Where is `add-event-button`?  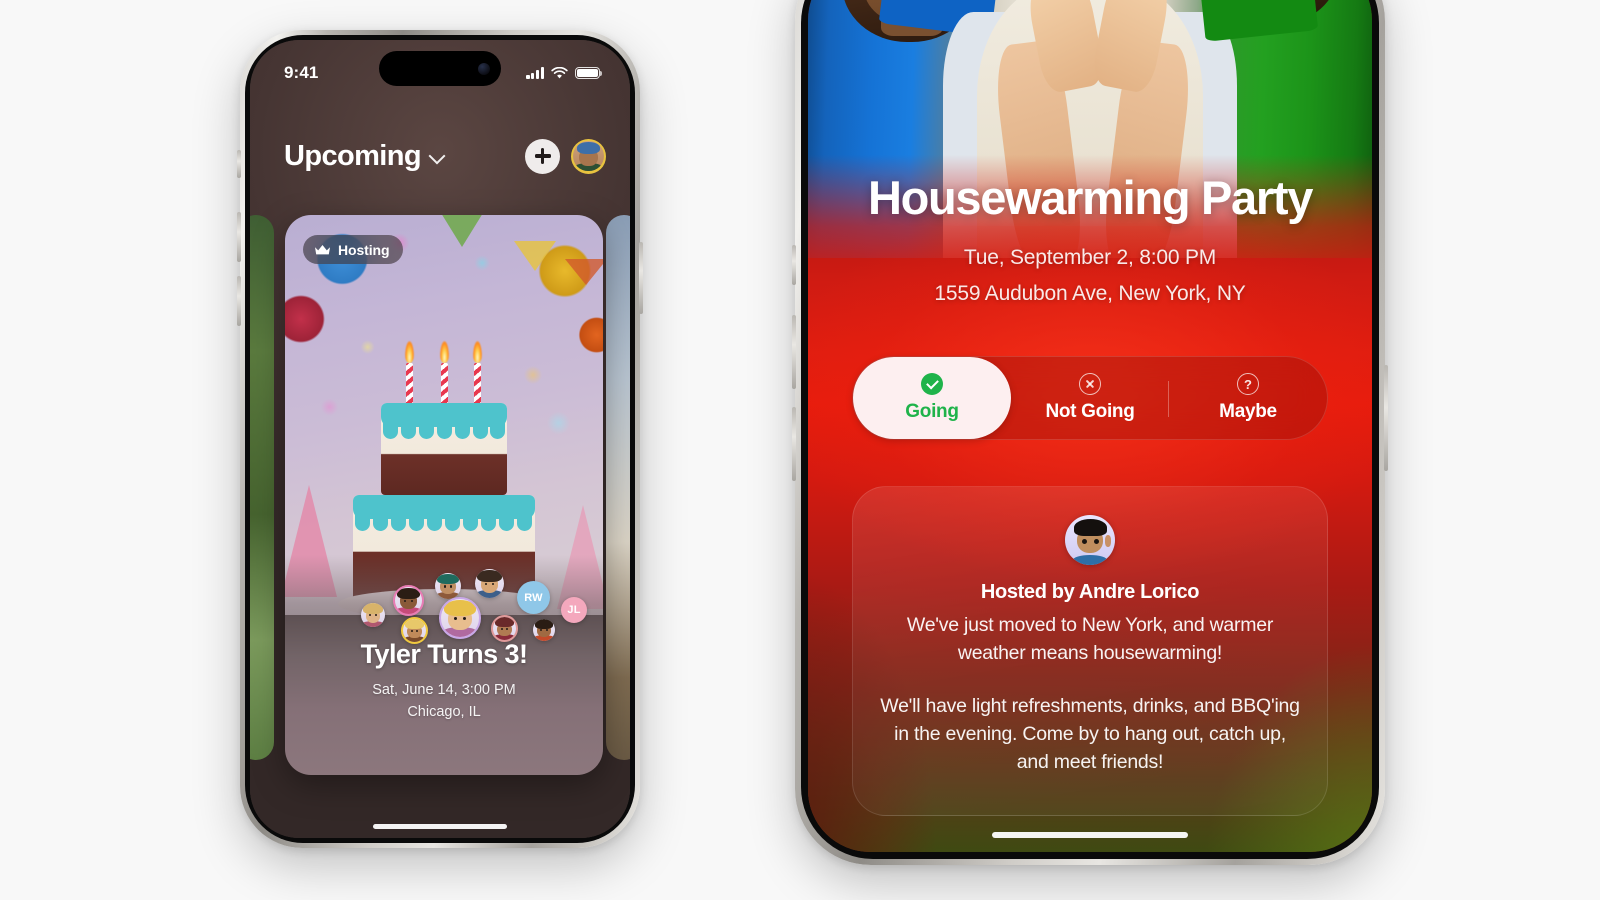 add-event-button is located at coordinates (542, 156).